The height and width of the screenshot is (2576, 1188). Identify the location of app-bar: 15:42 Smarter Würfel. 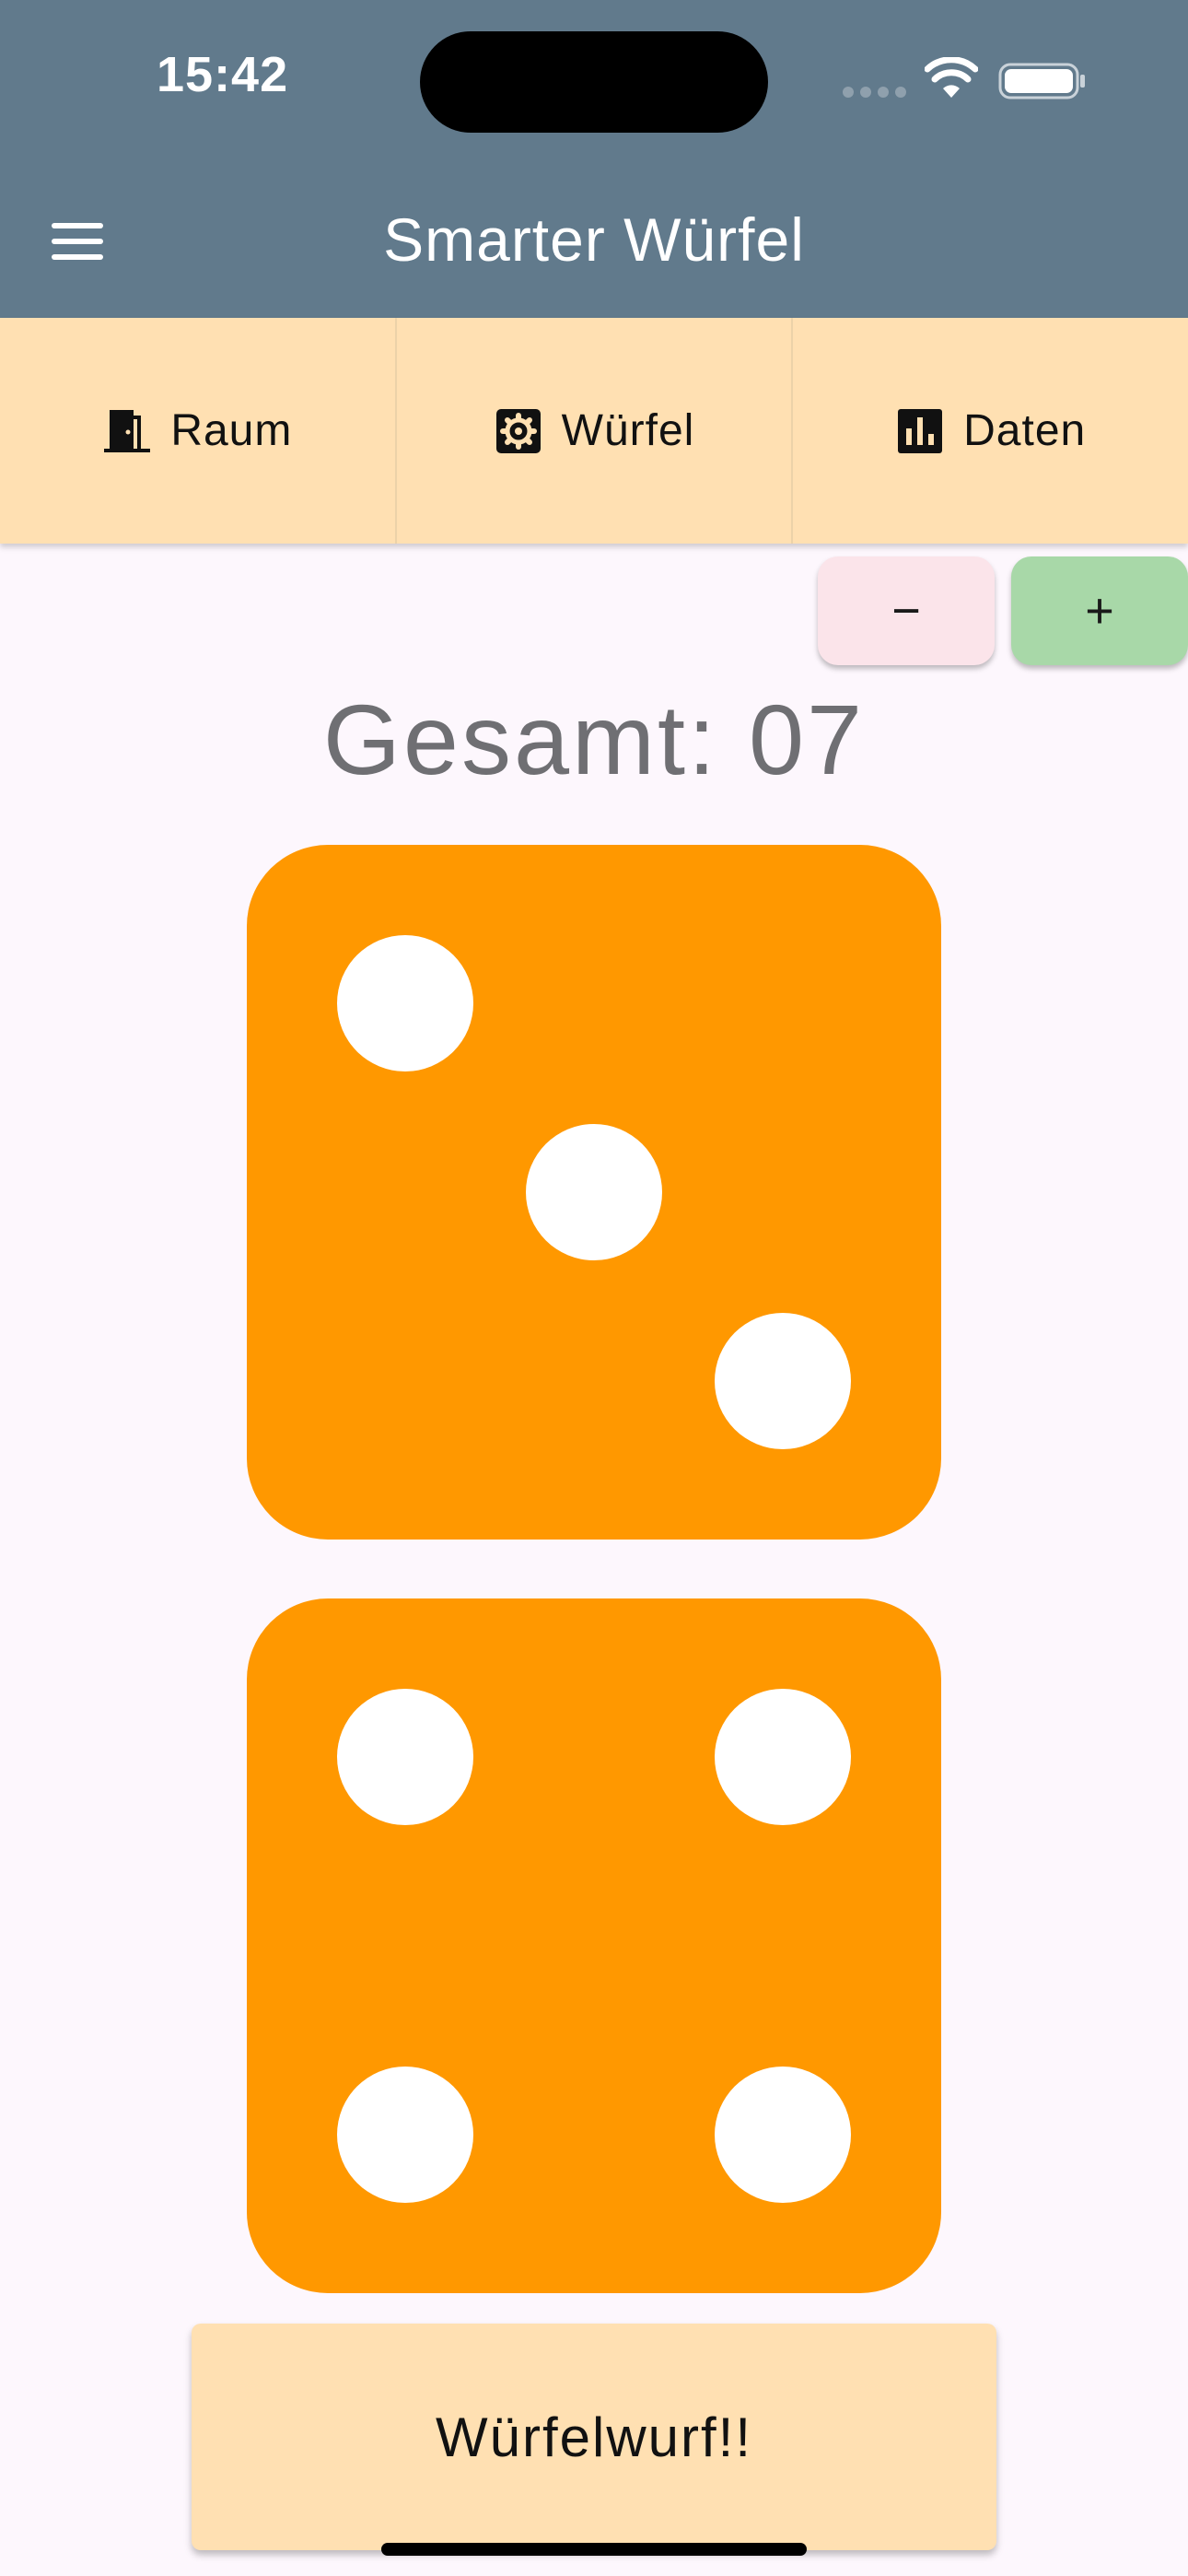
(594, 159).